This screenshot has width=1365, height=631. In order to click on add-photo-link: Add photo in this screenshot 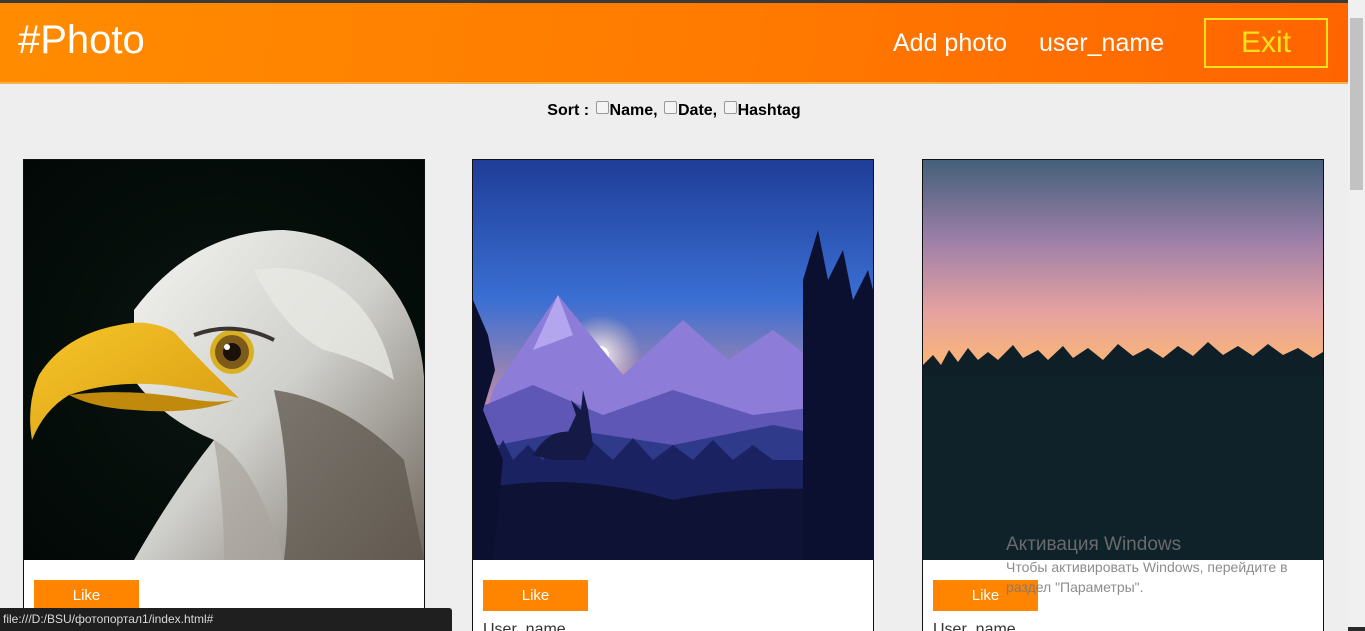, I will do `click(950, 43)`.